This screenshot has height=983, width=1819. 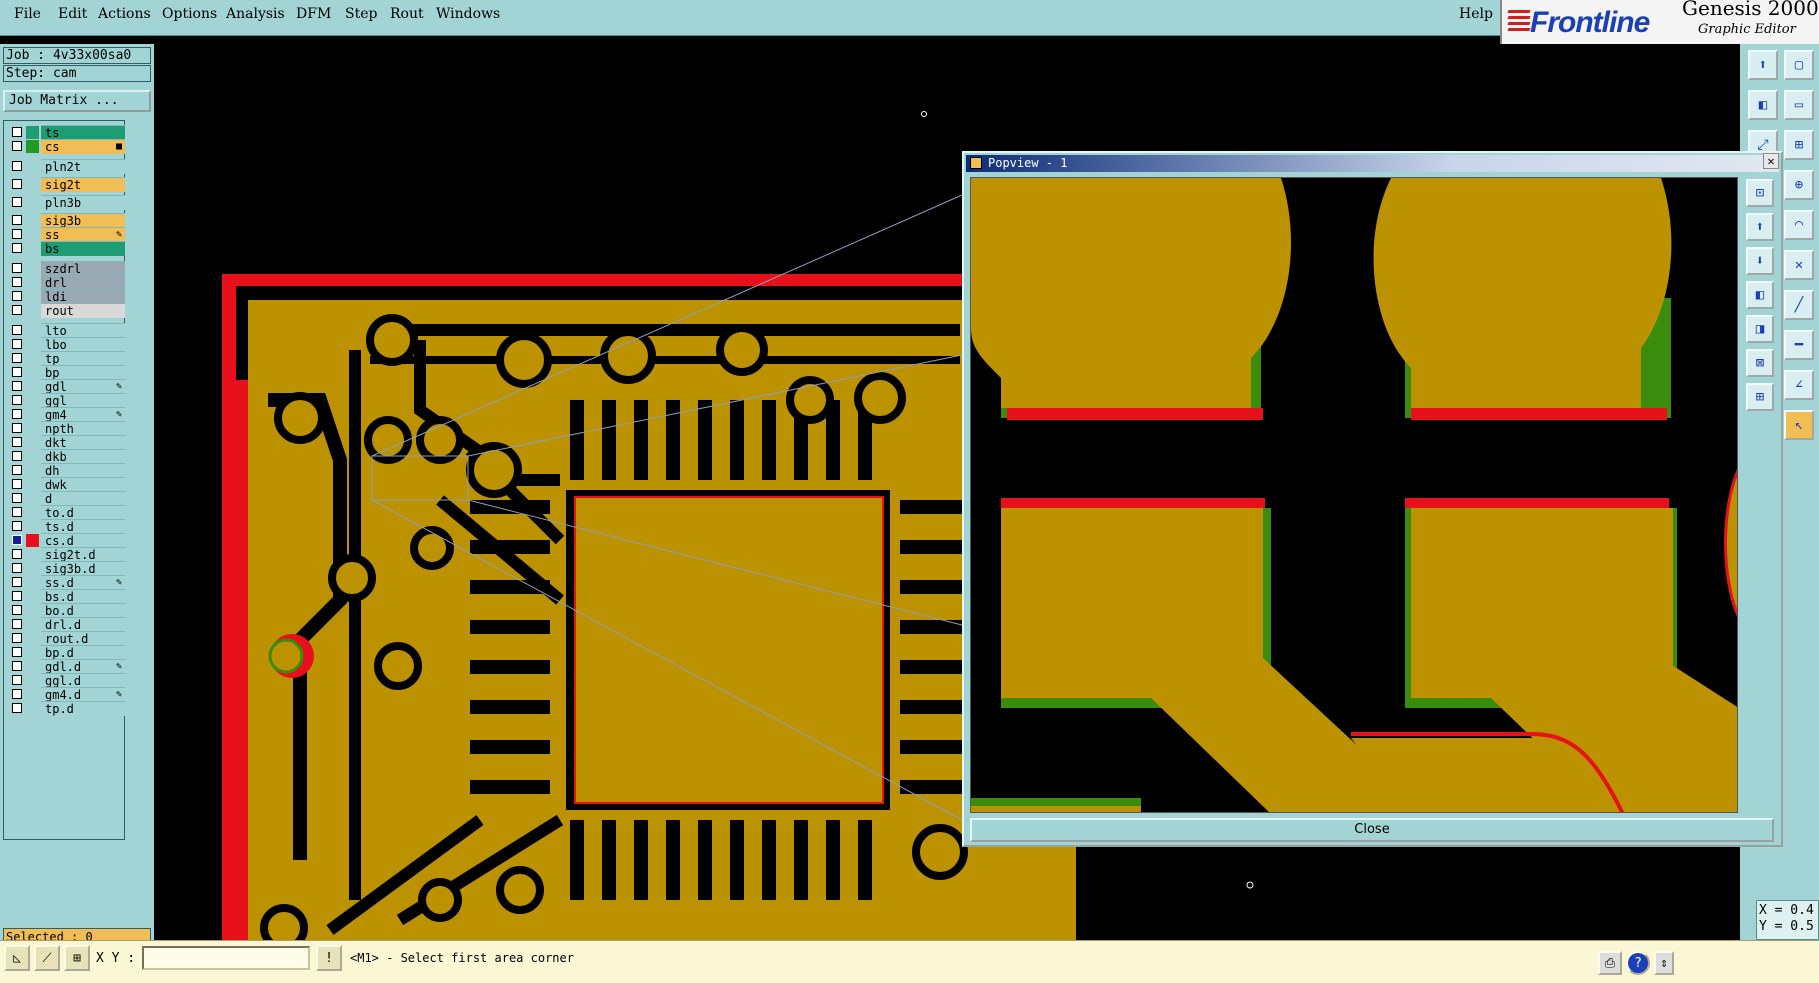 What do you see at coordinates (65, 442) in the screenshot?
I see `layer-row: dkt` at bounding box center [65, 442].